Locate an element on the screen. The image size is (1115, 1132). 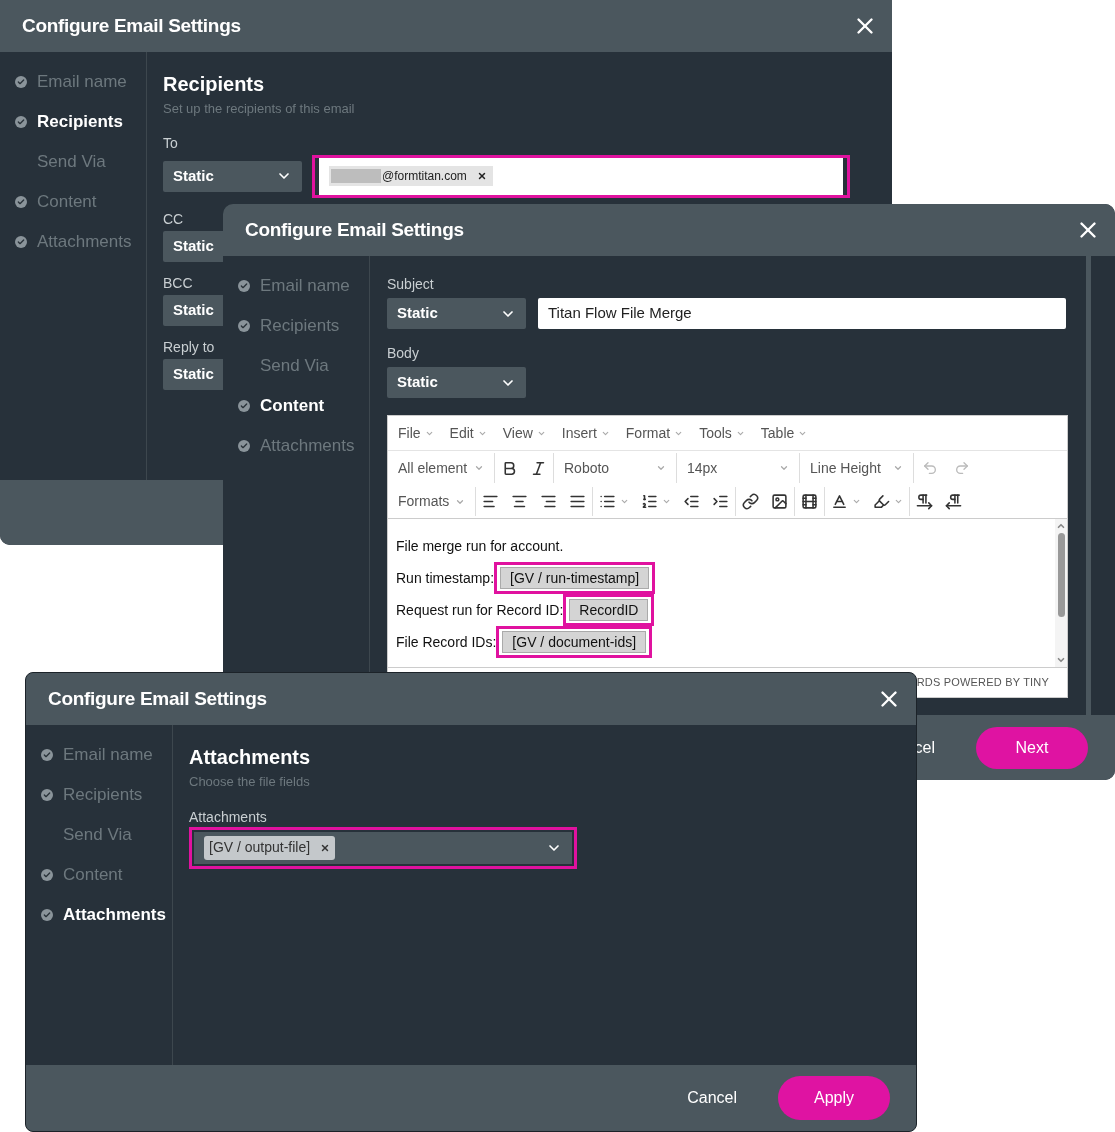
body-text: File Record IDs: is located at coordinates (446, 642).